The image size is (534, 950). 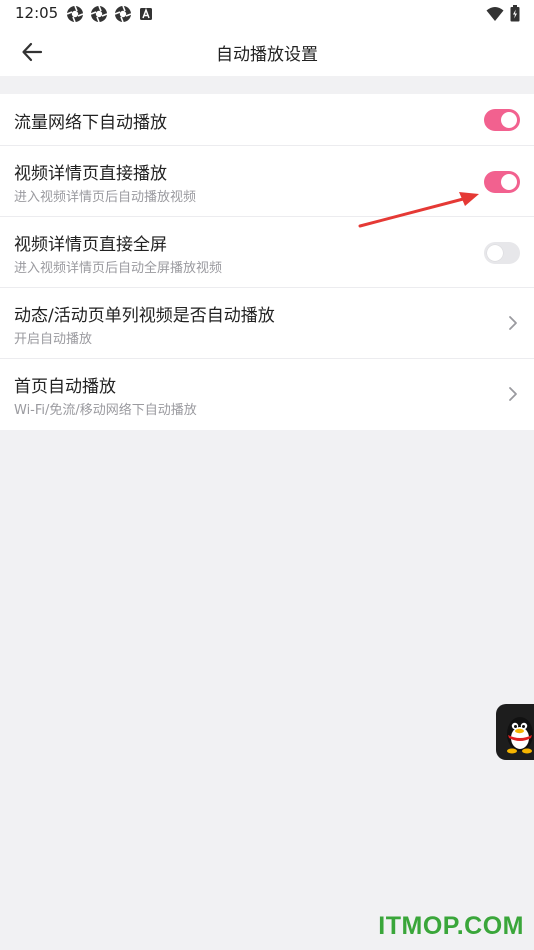 What do you see at coordinates (520, 735) in the screenshot?
I see `qq-penguin-icon` at bounding box center [520, 735].